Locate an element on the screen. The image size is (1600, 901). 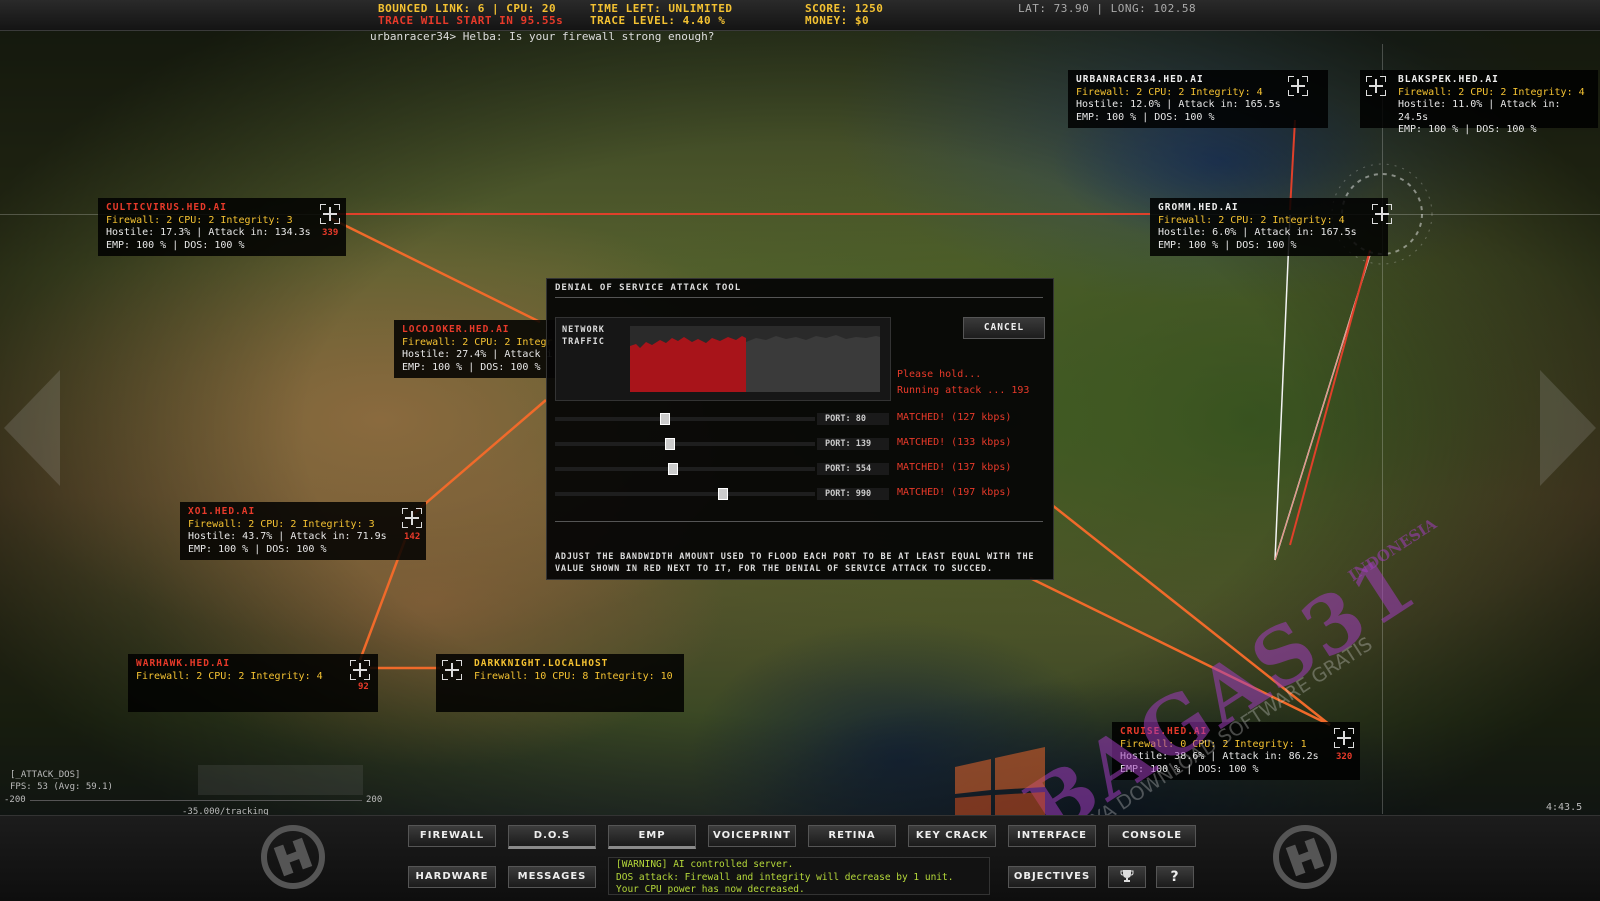
coordinates-readout: LAT: 73.90 | LONG: 102.58 is located at coordinates (1107, 8).